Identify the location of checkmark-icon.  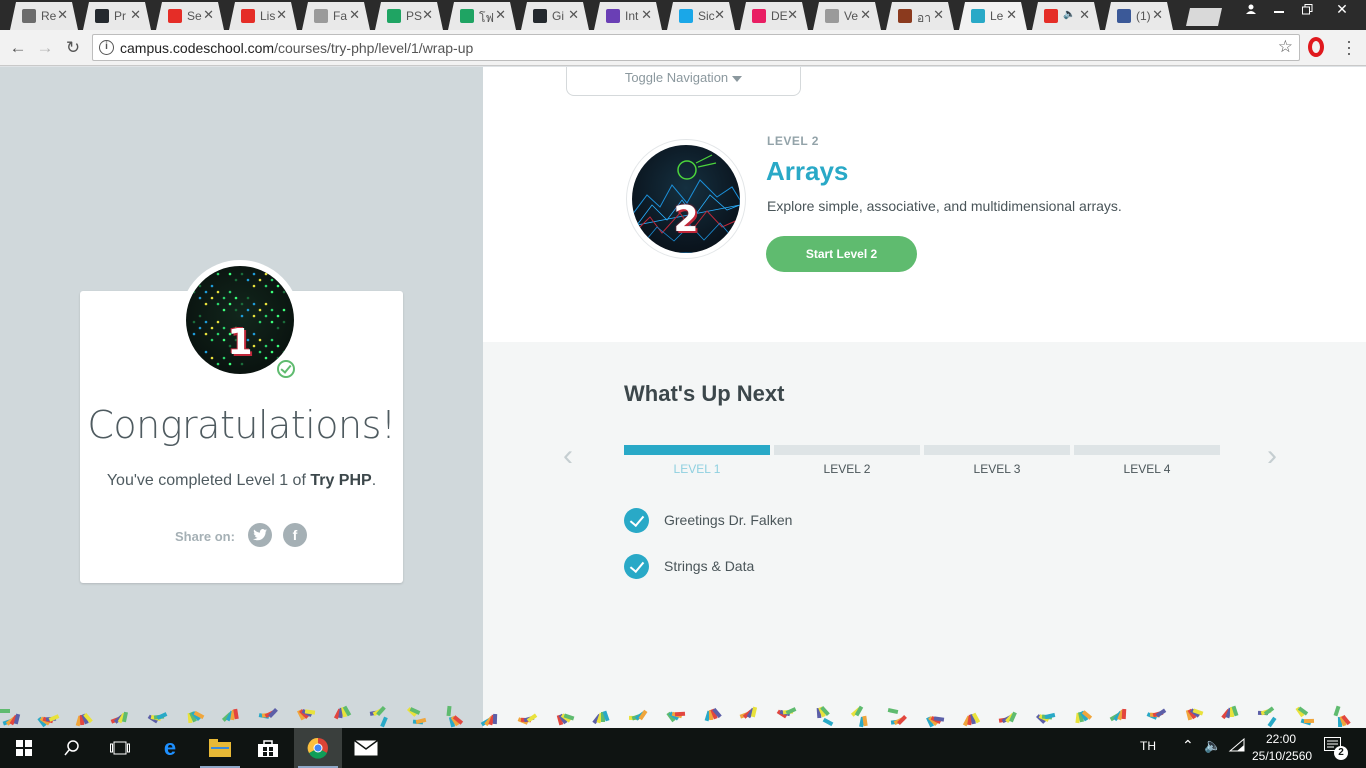
(636, 520).